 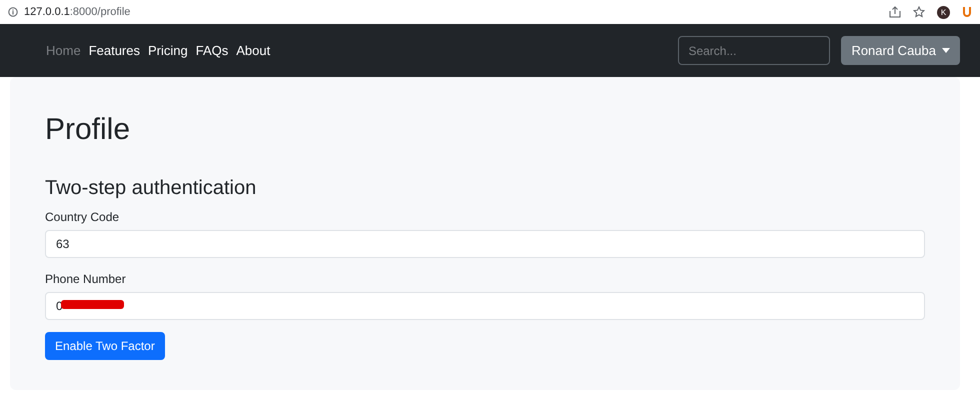 I want to click on nav-link: About, so click(x=253, y=50).